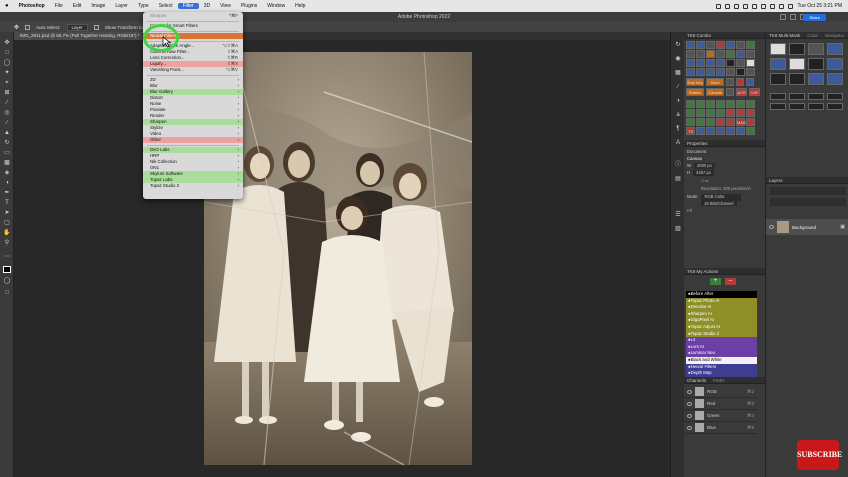 This screenshot has height=477, width=848. I want to click on channel-row: Green ⌘4, so click(720, 416).